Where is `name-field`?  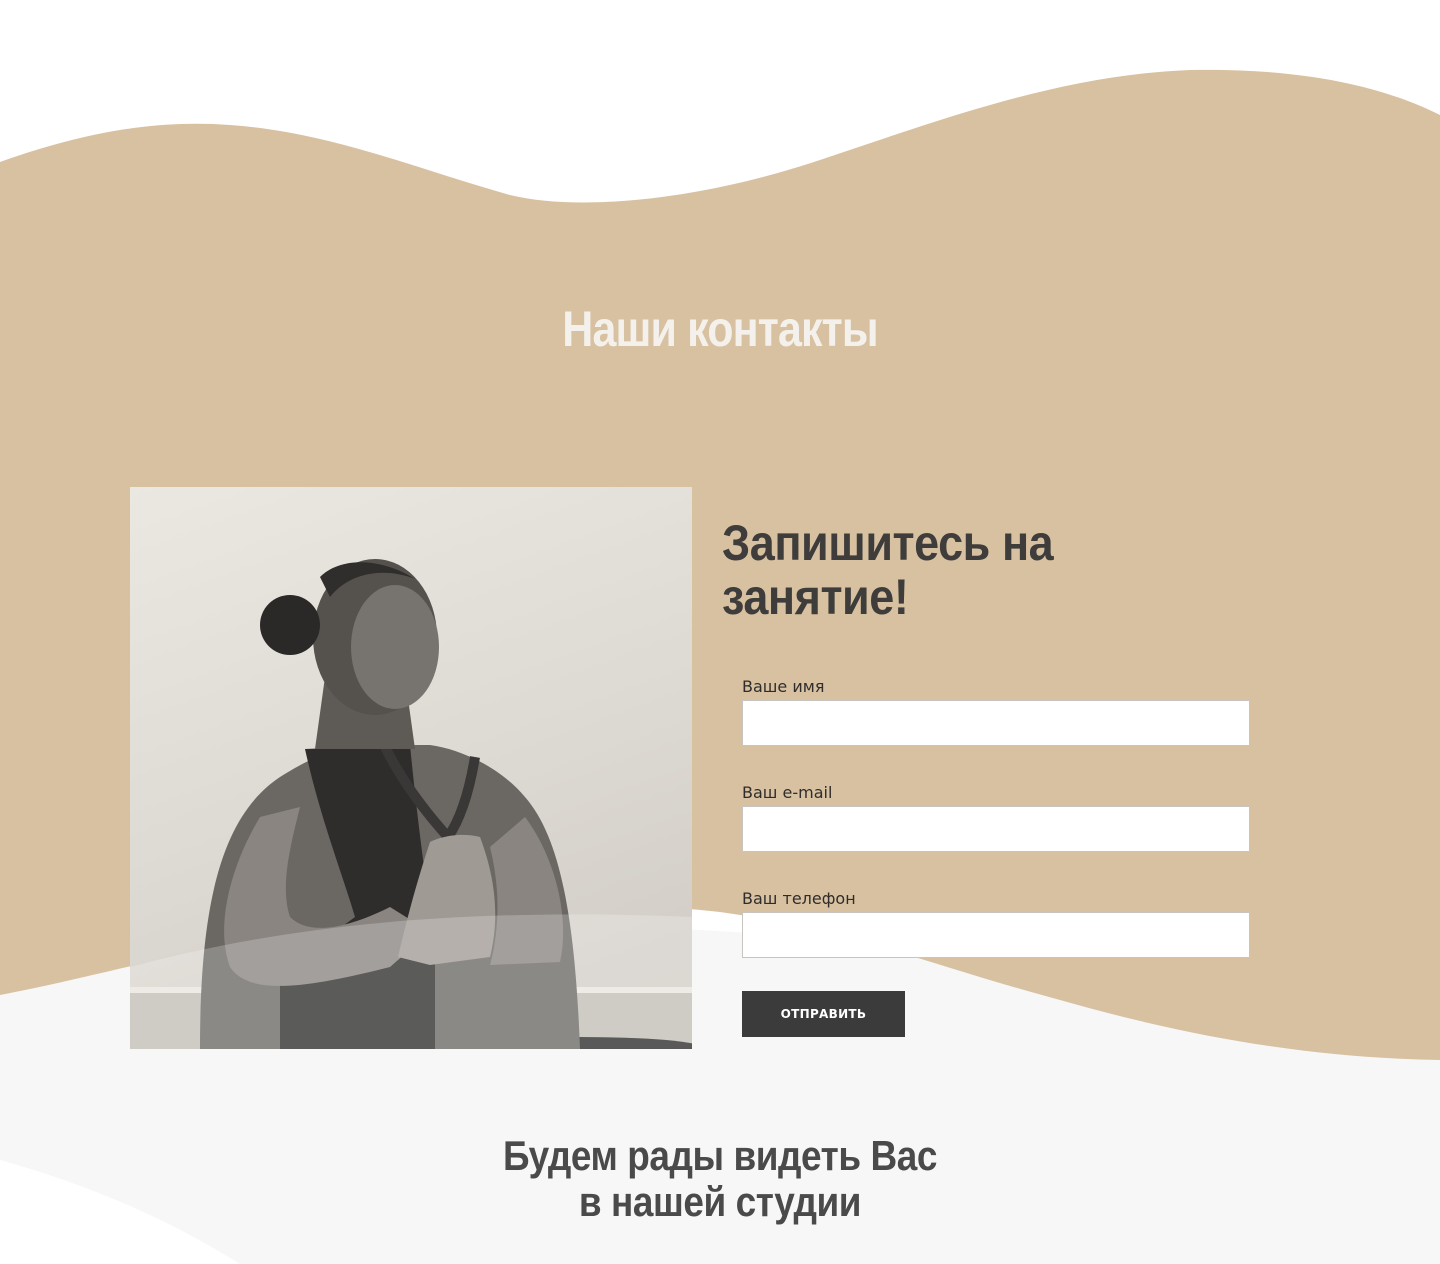
name-field is located at coordinates (996, 723).